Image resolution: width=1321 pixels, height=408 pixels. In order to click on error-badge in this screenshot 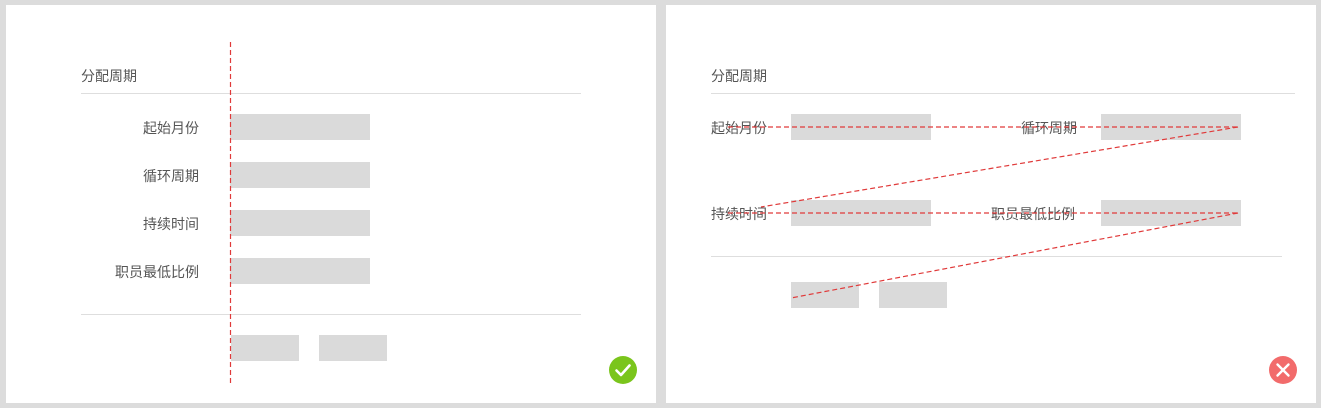, I will do `click(1283, 370)`.